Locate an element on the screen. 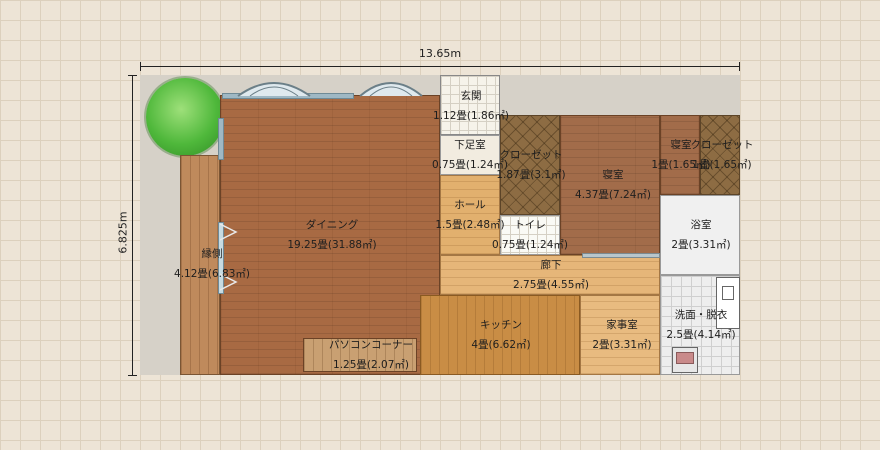  label-bedroom1-area: 4.37畳(7.24㎡) is located at coordinates (613, 195).